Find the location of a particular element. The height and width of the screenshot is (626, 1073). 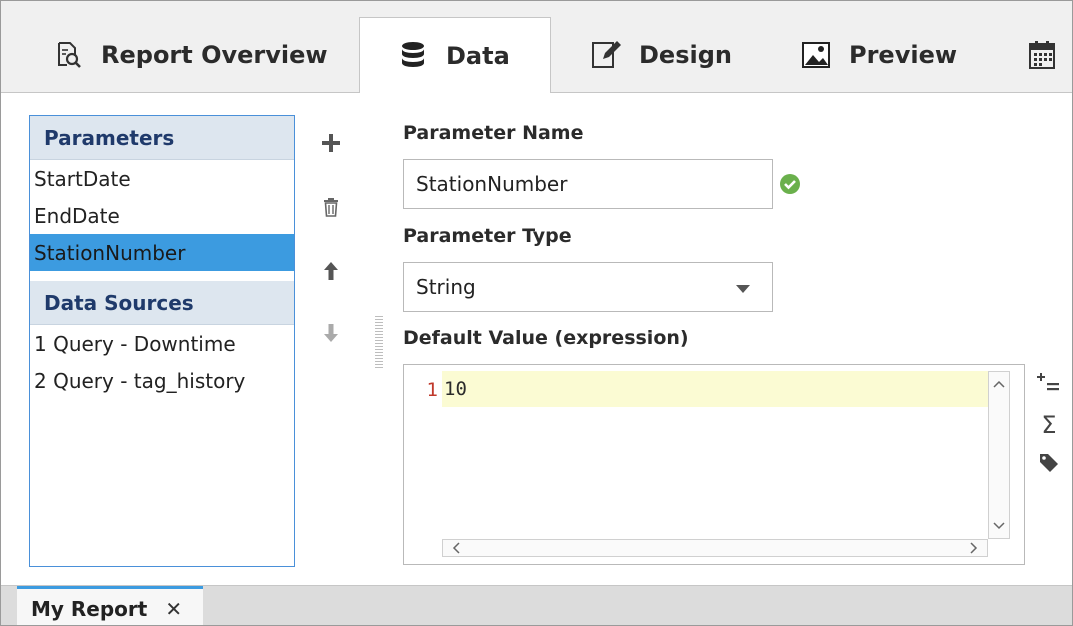

tag-browser-button is located at coordinates (1049, 465).